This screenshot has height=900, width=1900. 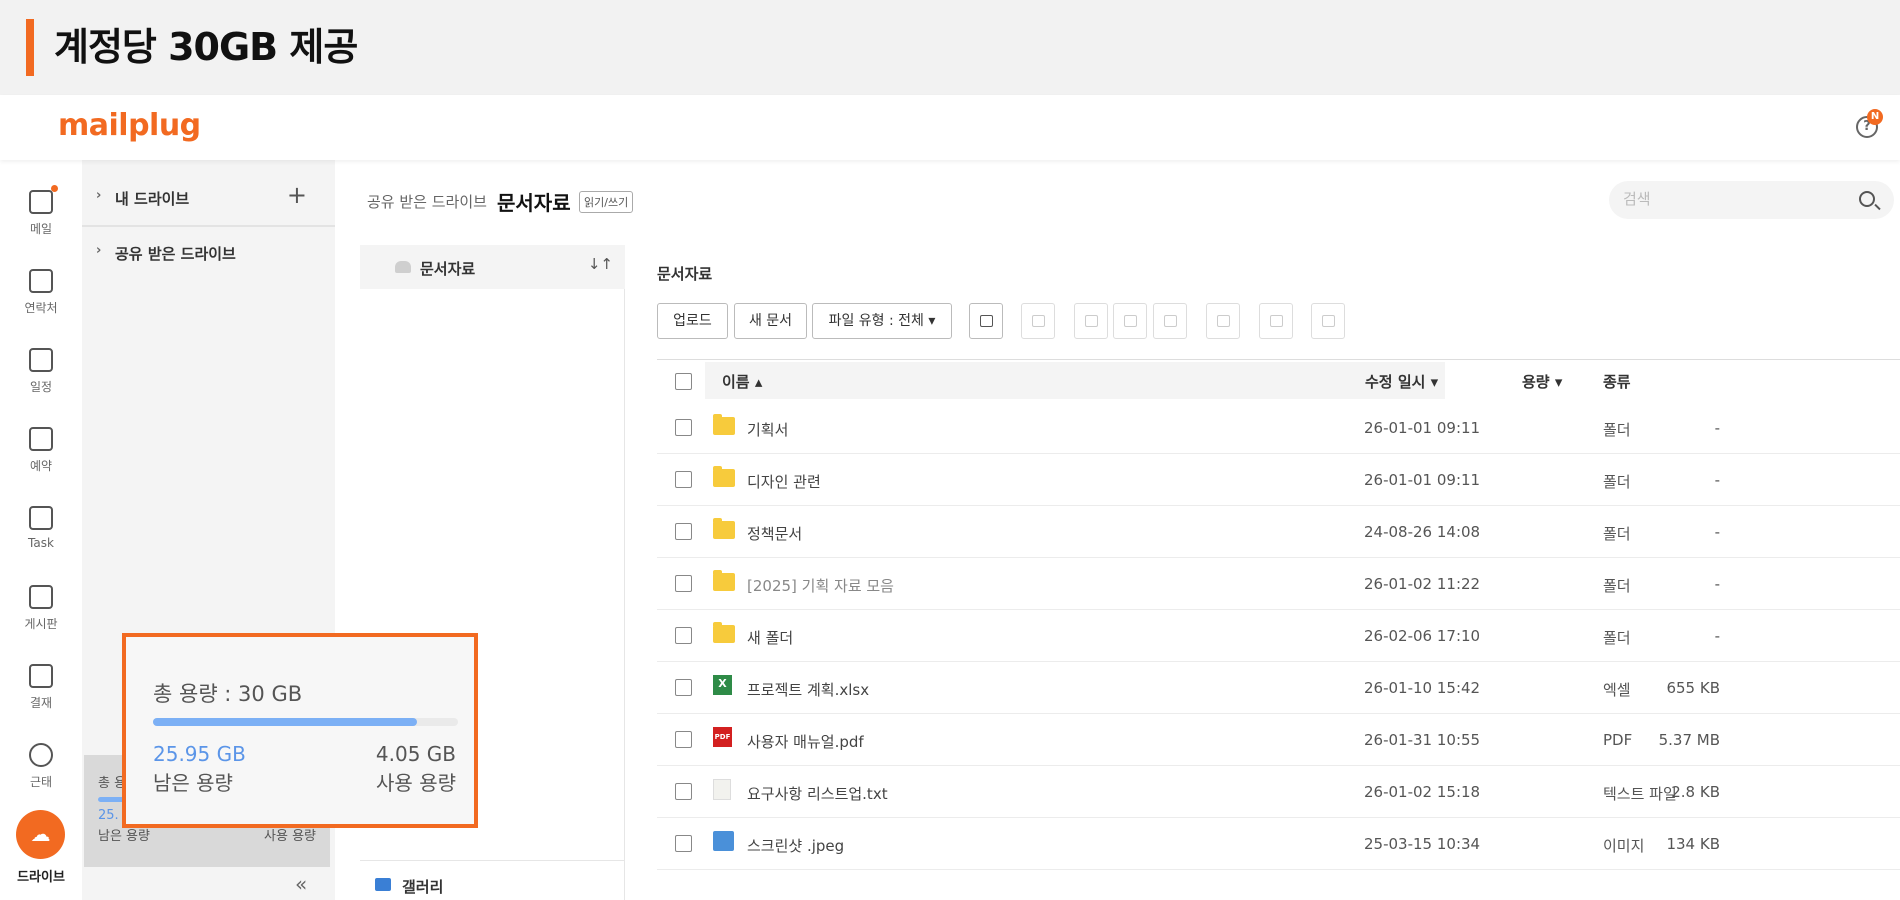 What do you see at coordinates (774, 533) in the screenshot?
I see `file-name: 정책문서` at bounding box center [774, 533].